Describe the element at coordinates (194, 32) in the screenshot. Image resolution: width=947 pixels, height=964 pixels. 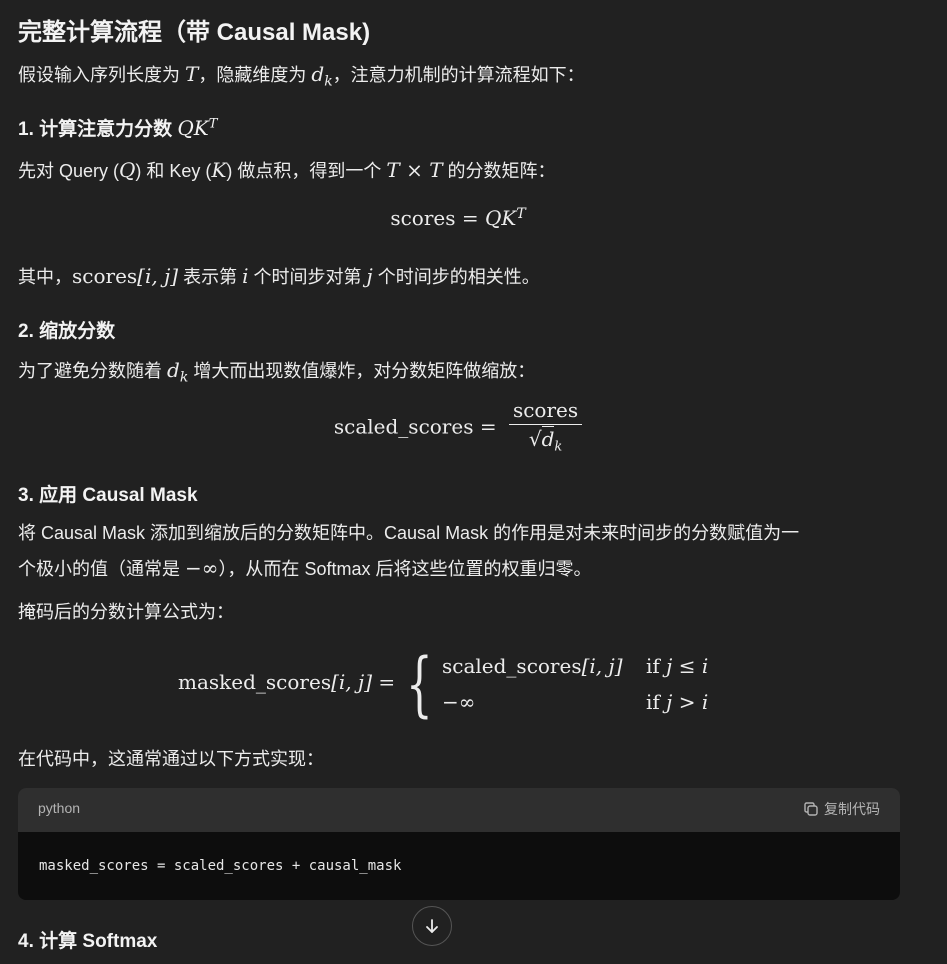
I see `page-title: 完整计算流程（带 Causal Mask)` at that location.